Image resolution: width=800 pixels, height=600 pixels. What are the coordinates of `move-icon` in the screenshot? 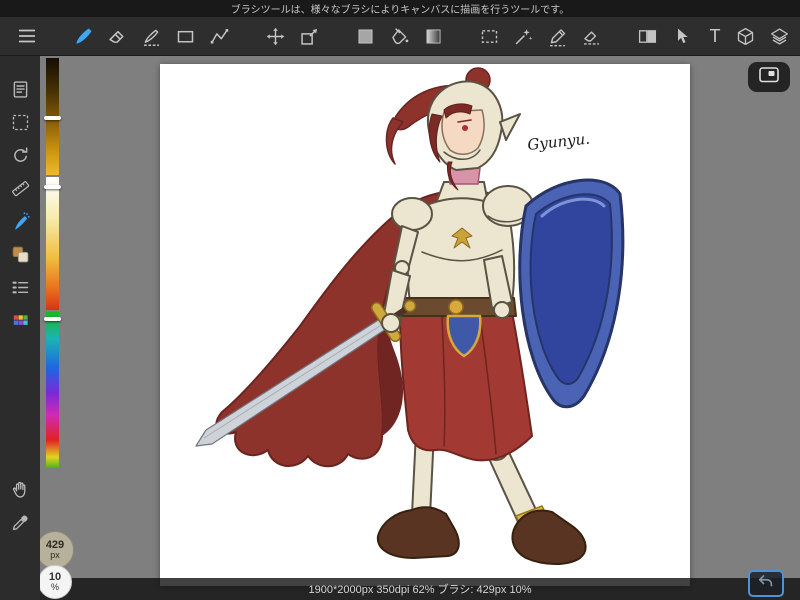 It's located at (275, 36).